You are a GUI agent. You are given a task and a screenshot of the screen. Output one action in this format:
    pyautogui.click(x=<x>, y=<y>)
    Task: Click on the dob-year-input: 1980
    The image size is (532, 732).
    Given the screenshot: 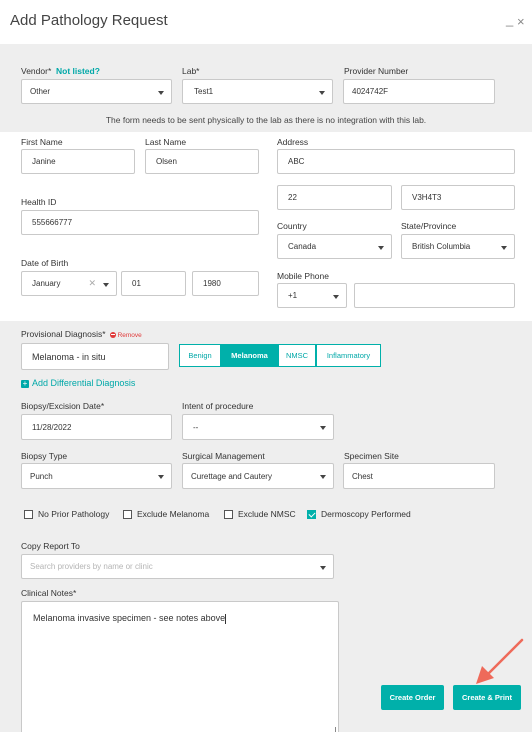 What is the action you would take?
    pyautogui.click(x=225, y=283)
    